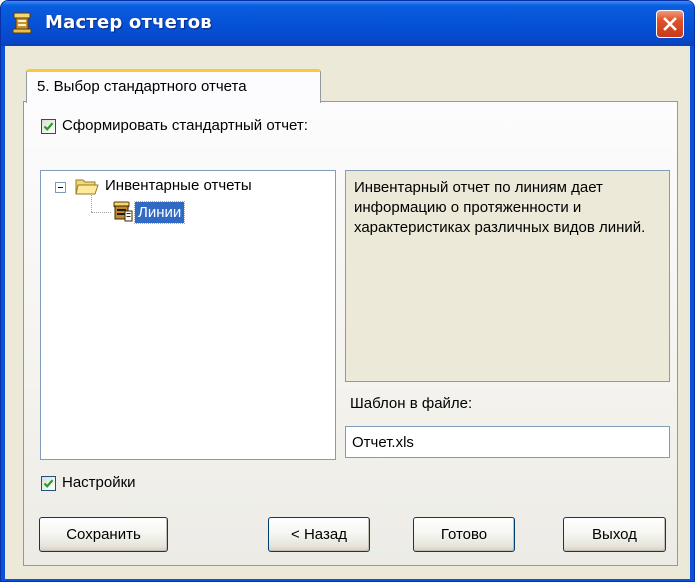  I want to click on exit-button: Выход, so click(614, 534).